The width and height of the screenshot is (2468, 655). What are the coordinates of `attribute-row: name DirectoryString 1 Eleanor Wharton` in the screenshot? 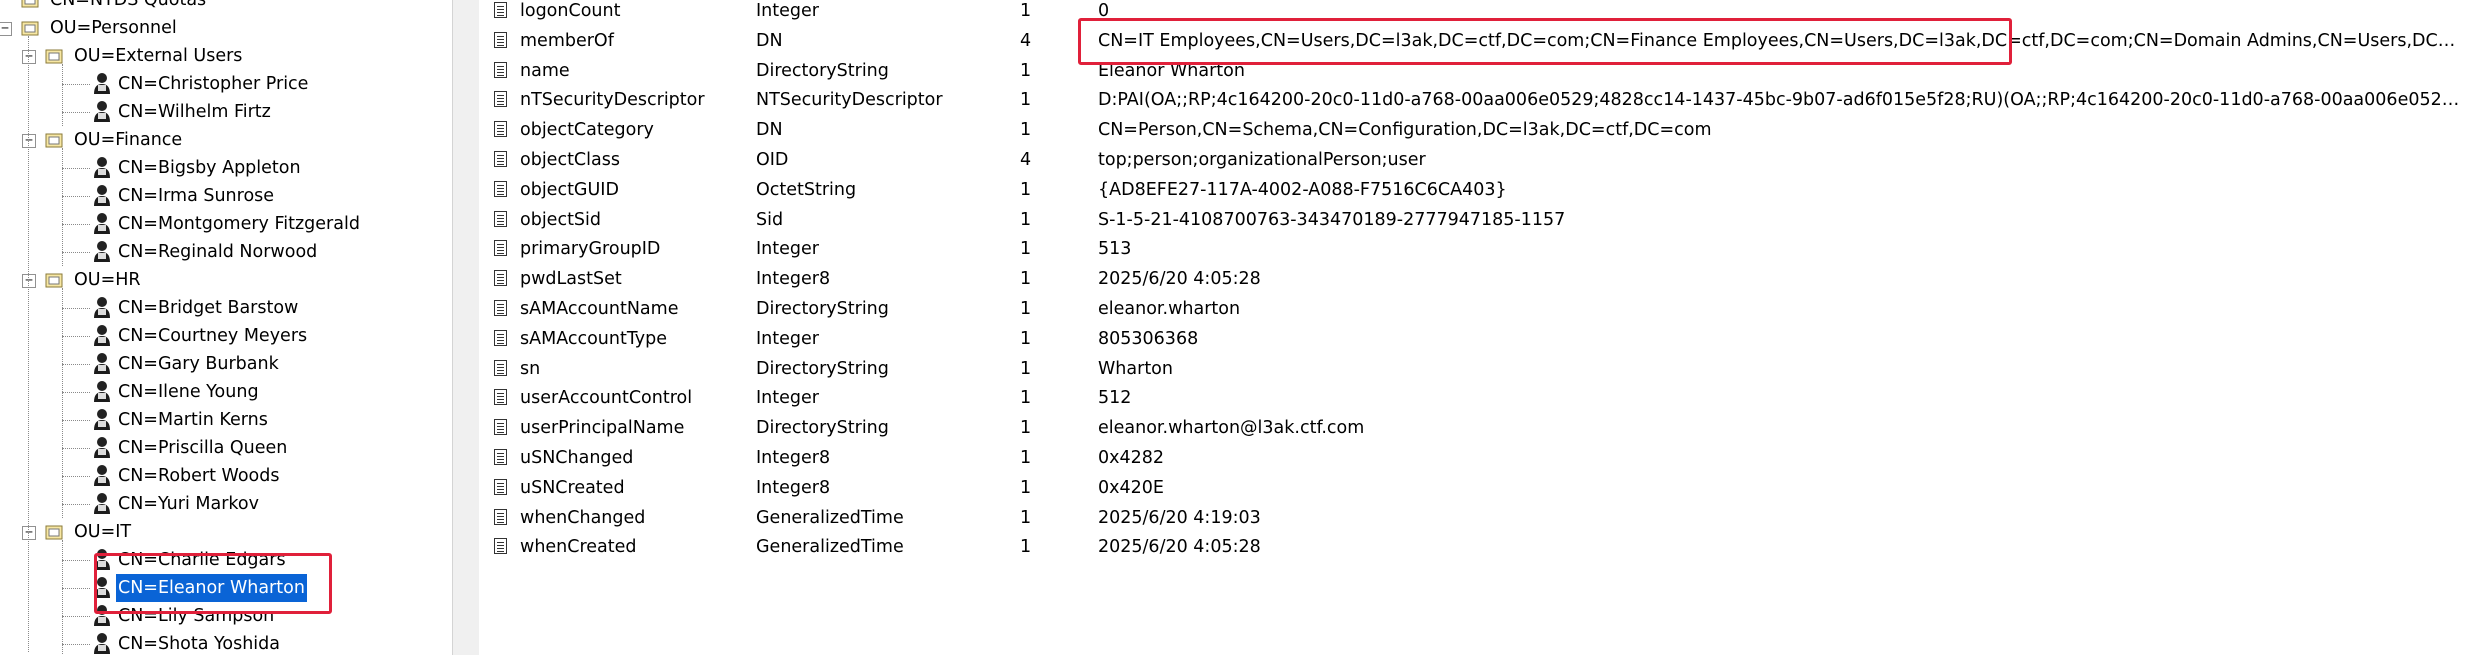 It's located at (1473, 71).